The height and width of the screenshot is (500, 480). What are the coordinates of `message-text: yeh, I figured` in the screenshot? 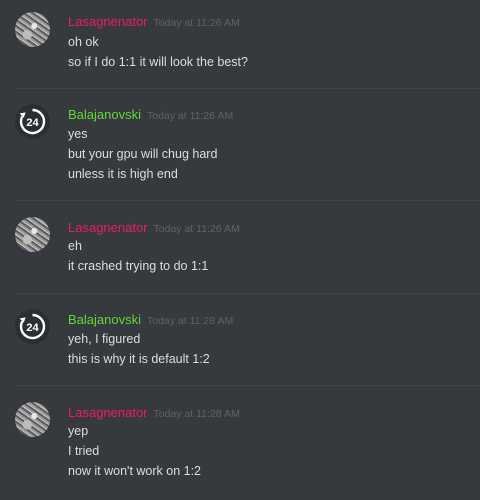 It's located at (104, 339).